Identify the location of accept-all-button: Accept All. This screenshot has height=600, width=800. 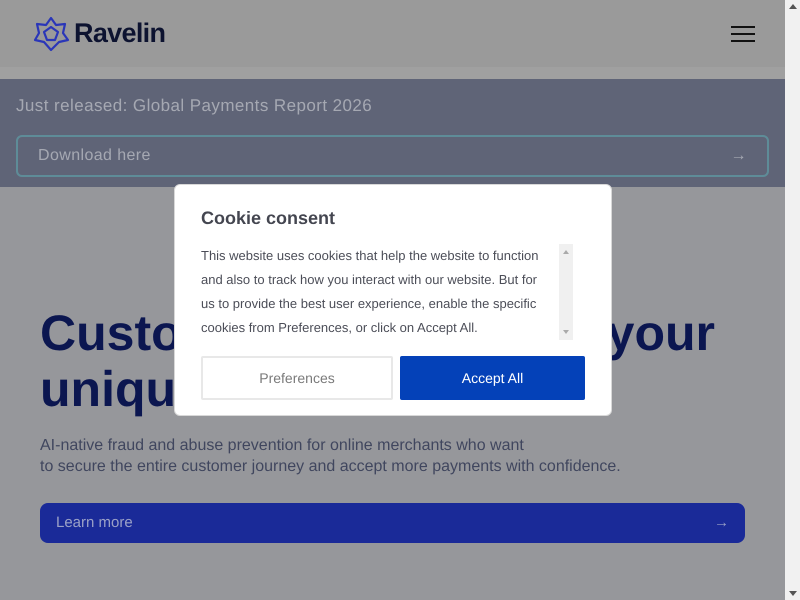
(492, 378).